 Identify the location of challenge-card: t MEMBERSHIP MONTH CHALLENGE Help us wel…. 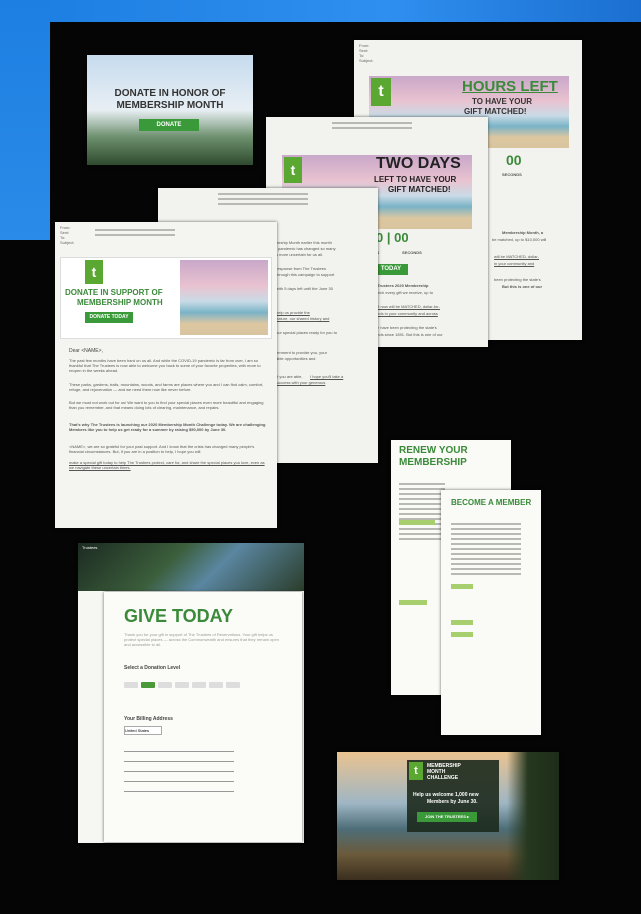
(448, 816).